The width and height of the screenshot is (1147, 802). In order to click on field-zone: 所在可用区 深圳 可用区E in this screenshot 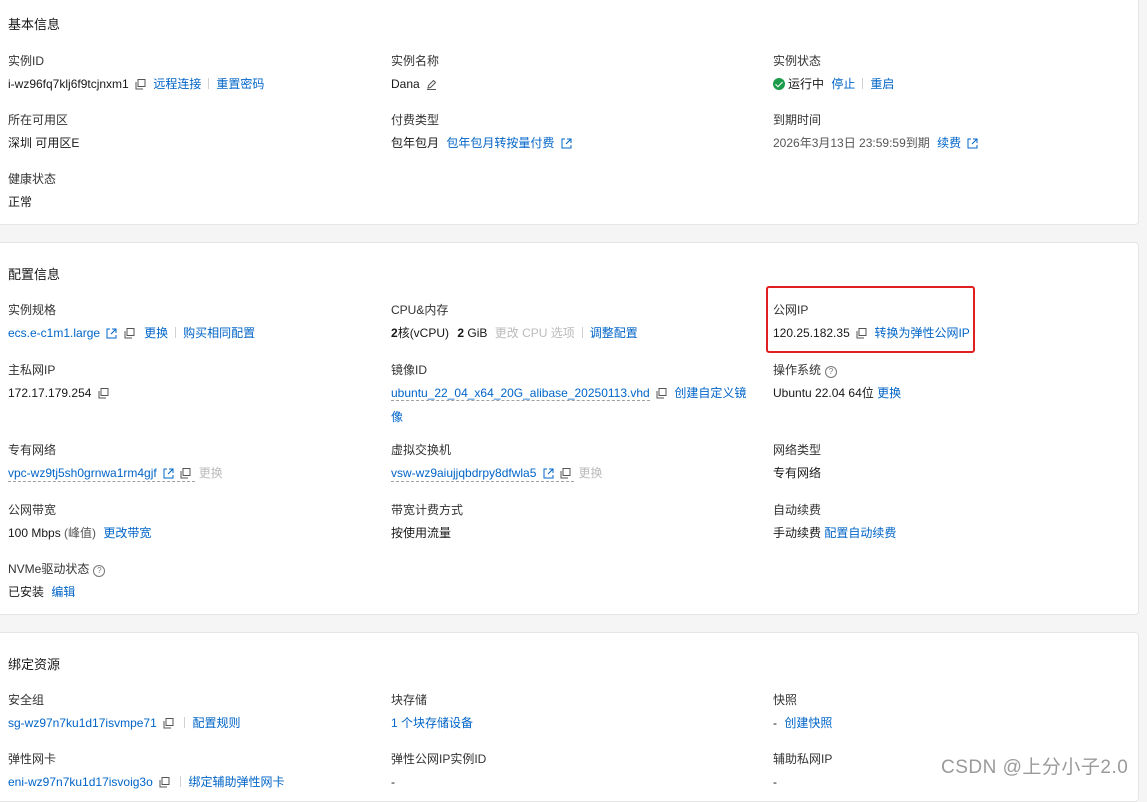, I will do `click(43, 132)`.